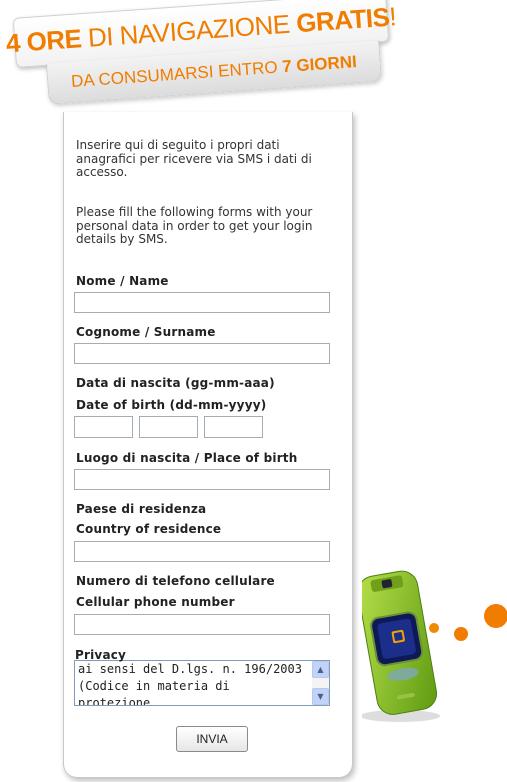 The image size is (507, 782). What do you see at coordinates (202, 353) in the screenshot?
I see `surname-input` at bounding box center [202, 353].